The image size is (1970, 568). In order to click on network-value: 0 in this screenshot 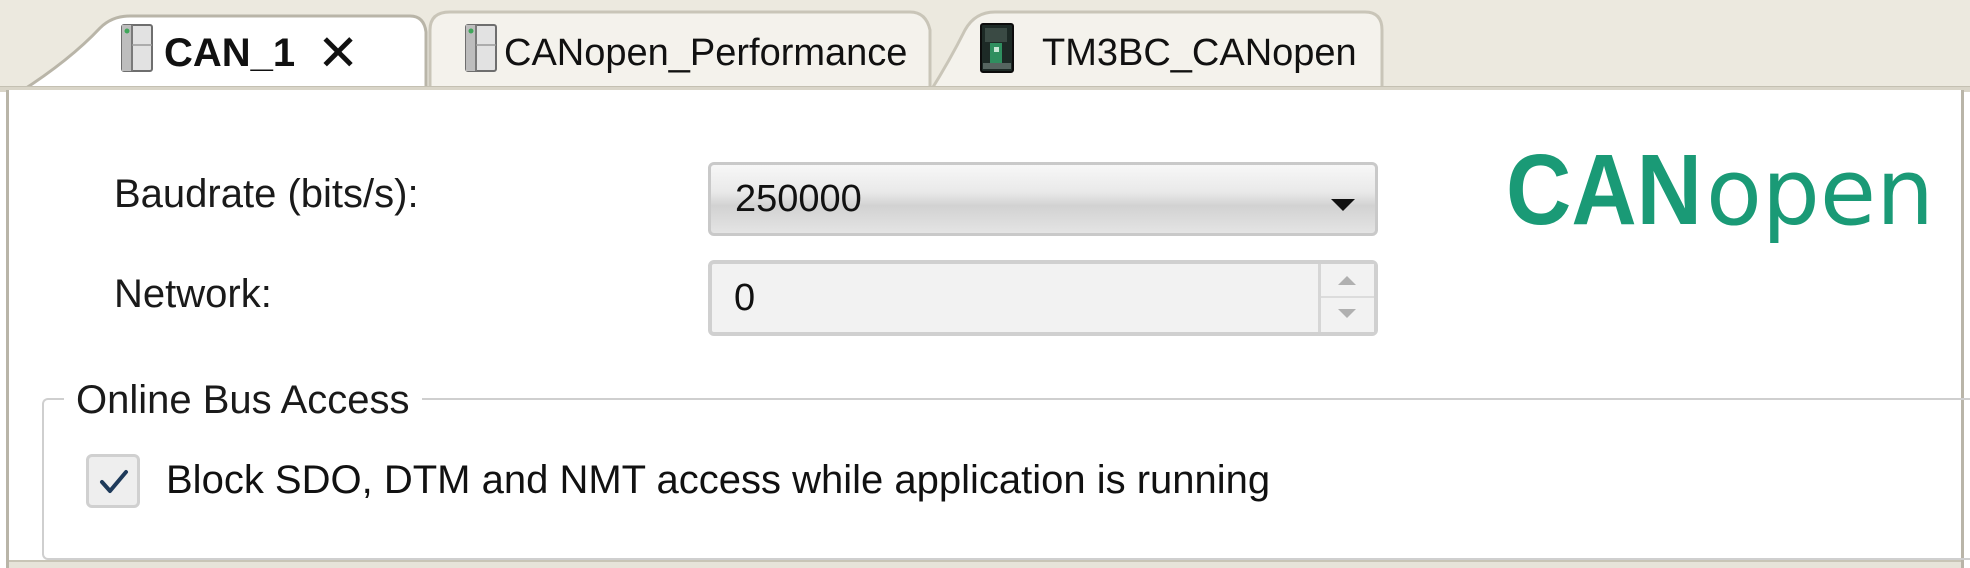, I will do `click(744, 298)`.